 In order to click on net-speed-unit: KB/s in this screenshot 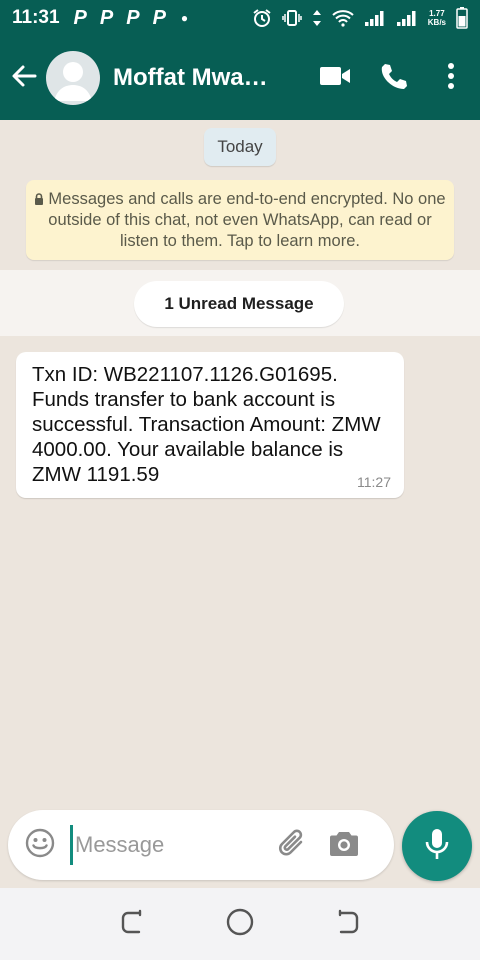, I will do `click(436, 22)`.